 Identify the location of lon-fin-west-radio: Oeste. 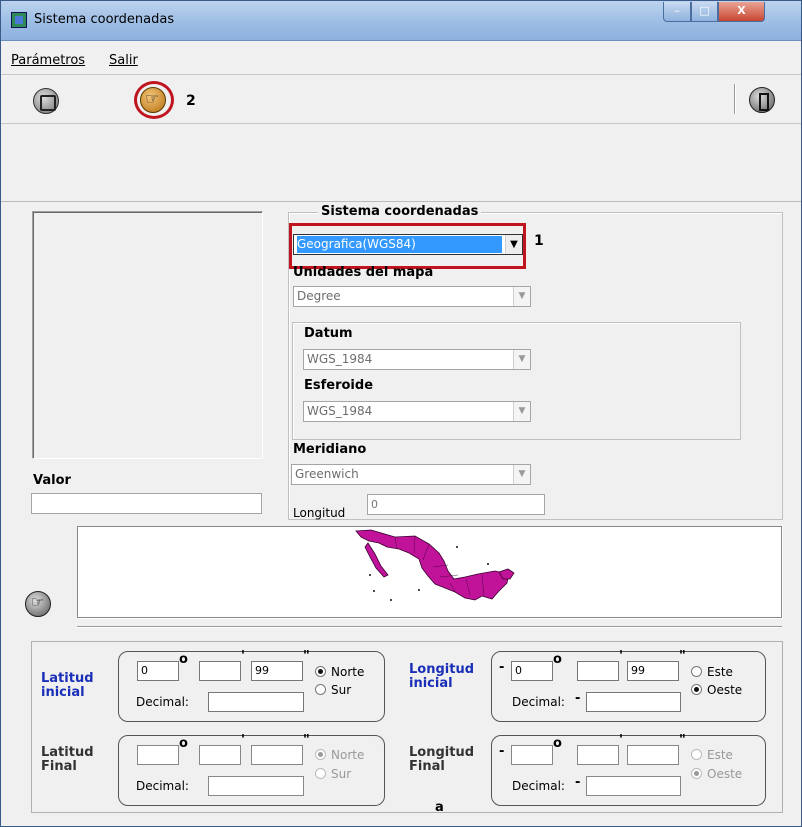
(716, 774).